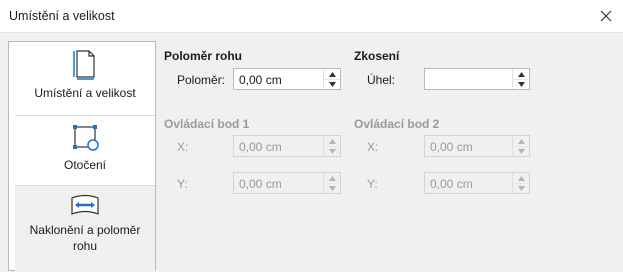  I want to click on cp1-y-spin-arrows, so click(331, 183).